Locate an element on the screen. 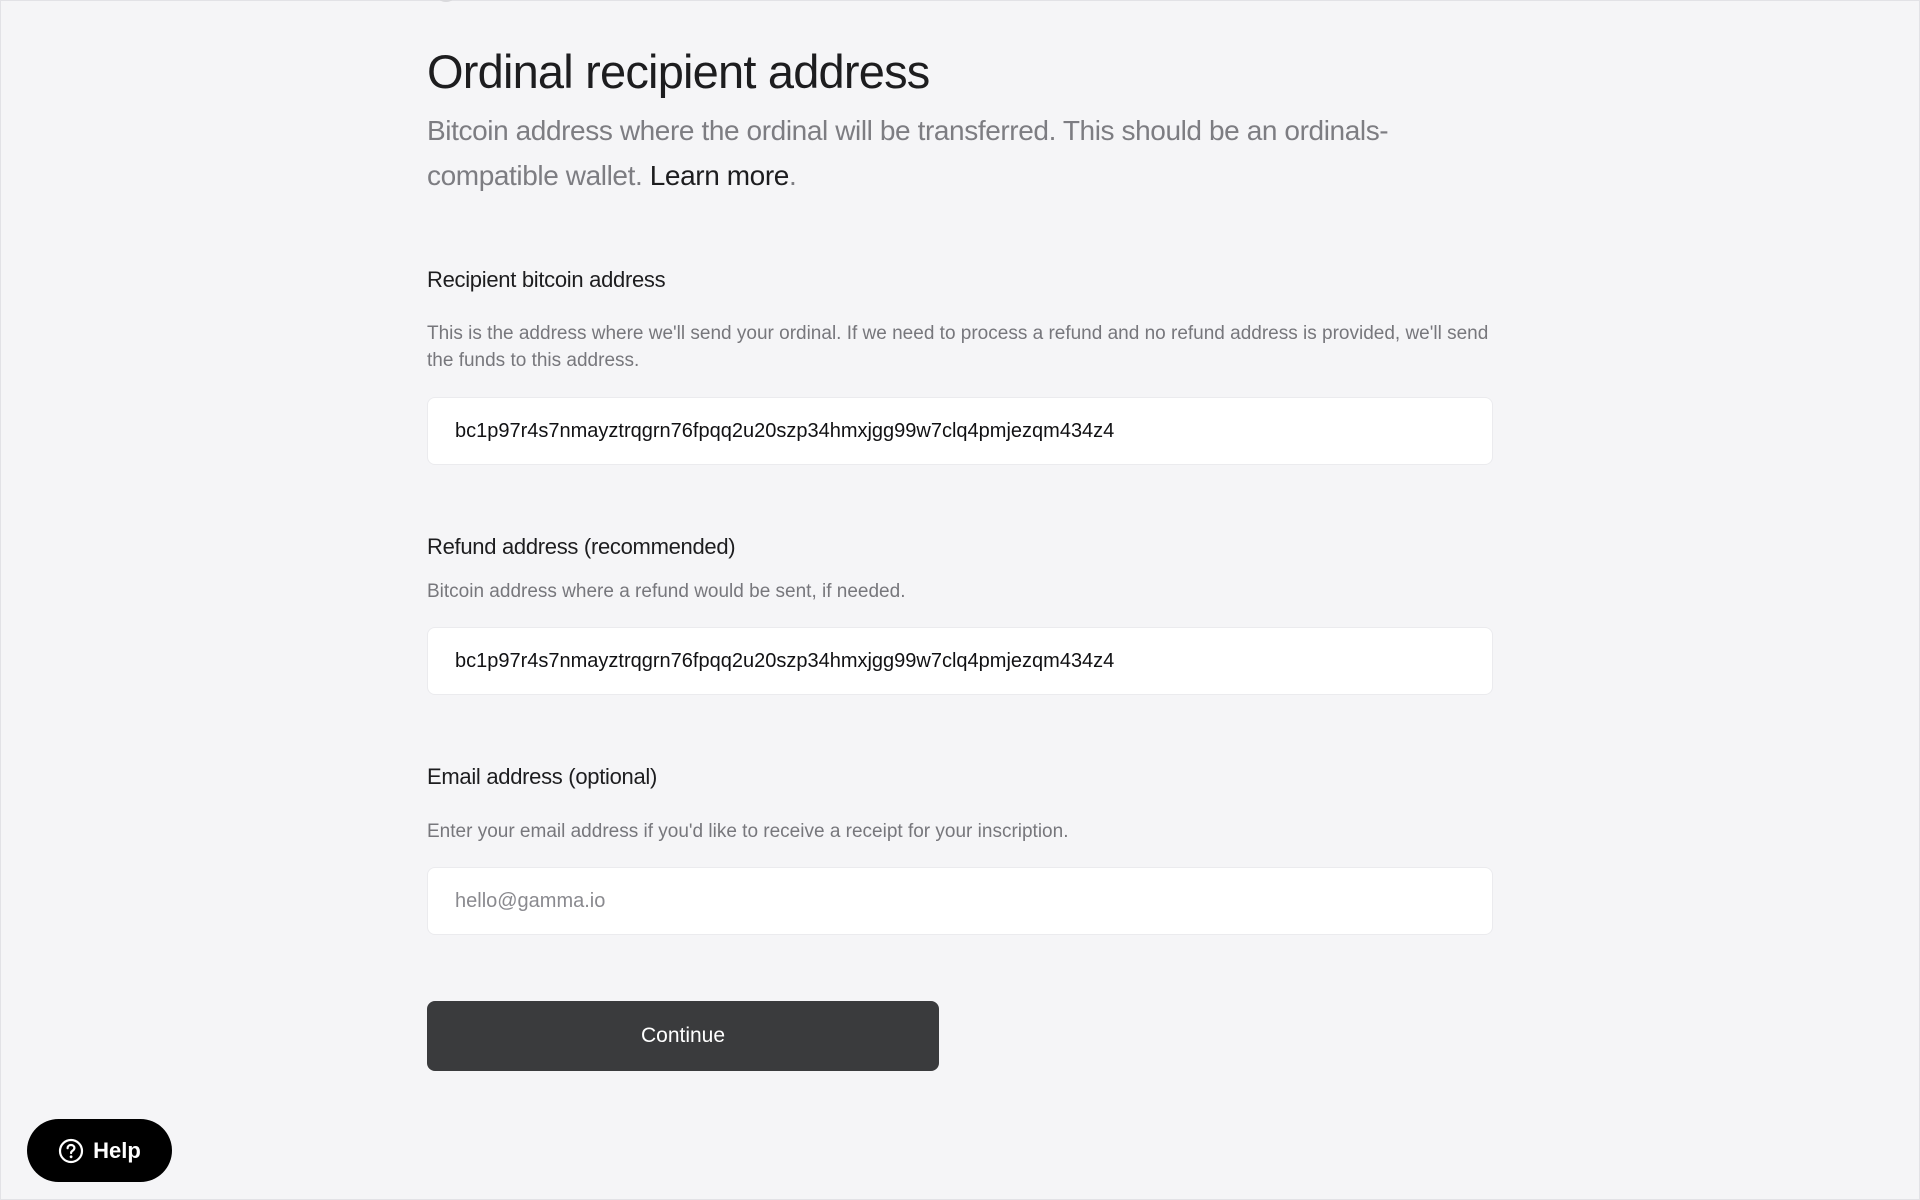 The height and width of the screenshot is (1200, 1920). help-button: Help is located at coordinates (99, 1150).